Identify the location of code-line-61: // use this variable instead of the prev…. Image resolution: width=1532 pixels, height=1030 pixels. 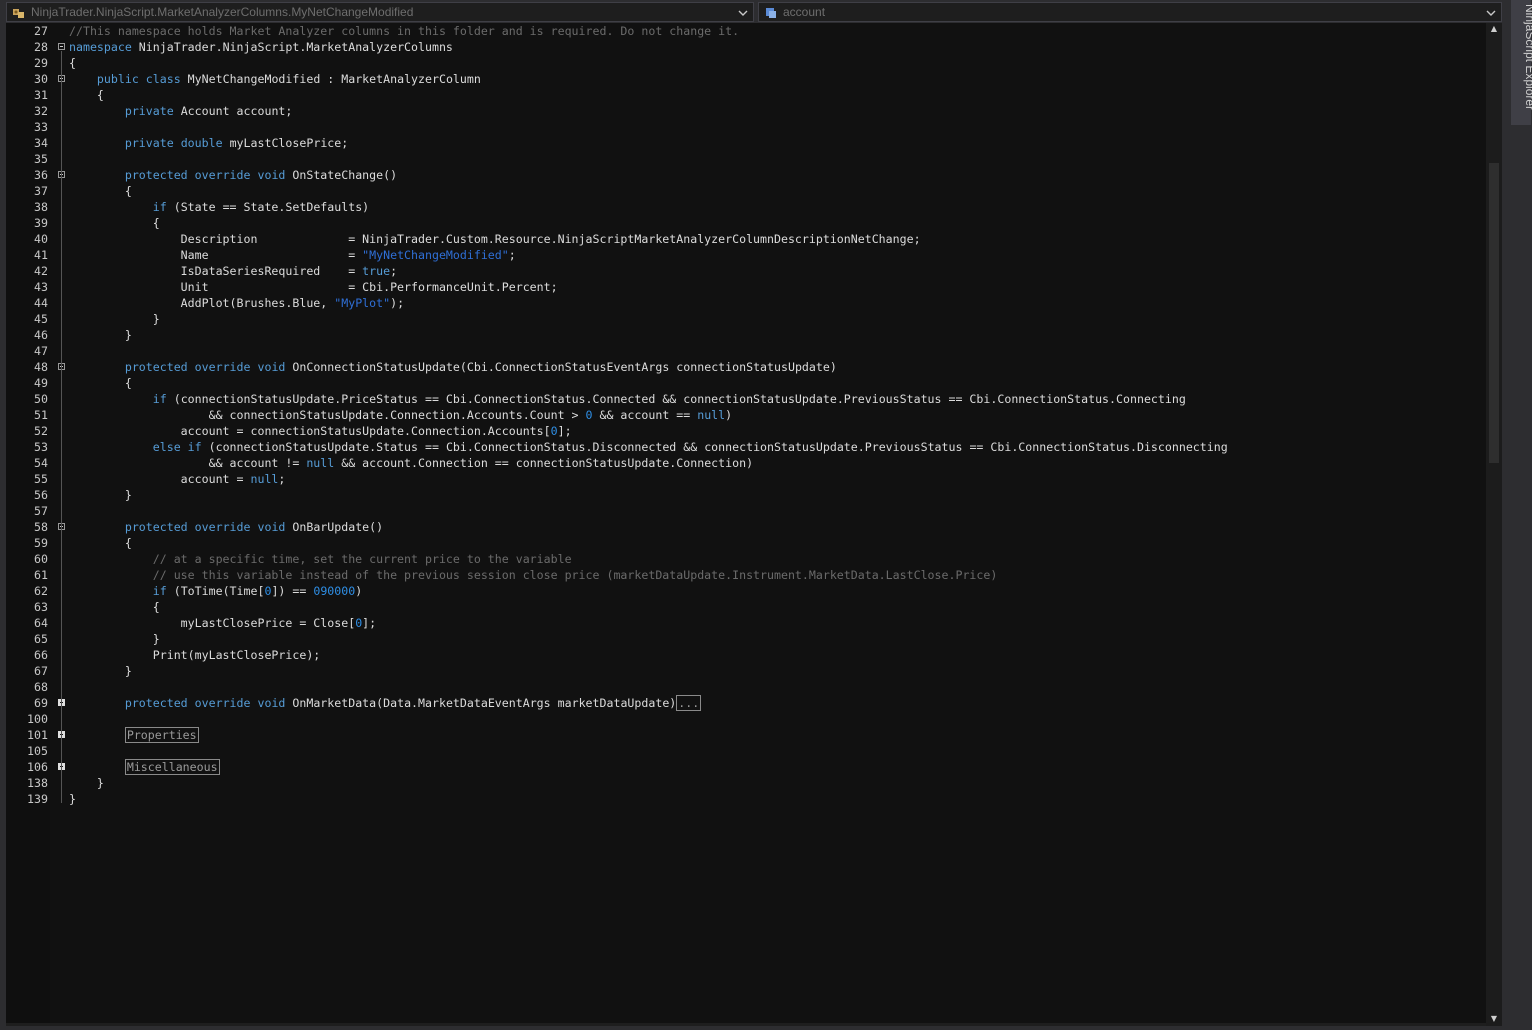
(533, 575).